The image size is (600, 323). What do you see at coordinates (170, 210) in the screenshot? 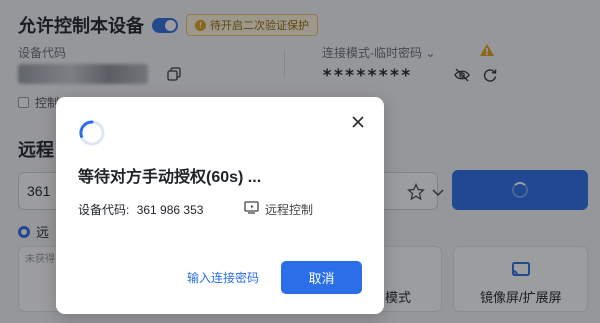
I see `device-code-value: 361 986 353` at bounding box center [170, 210].